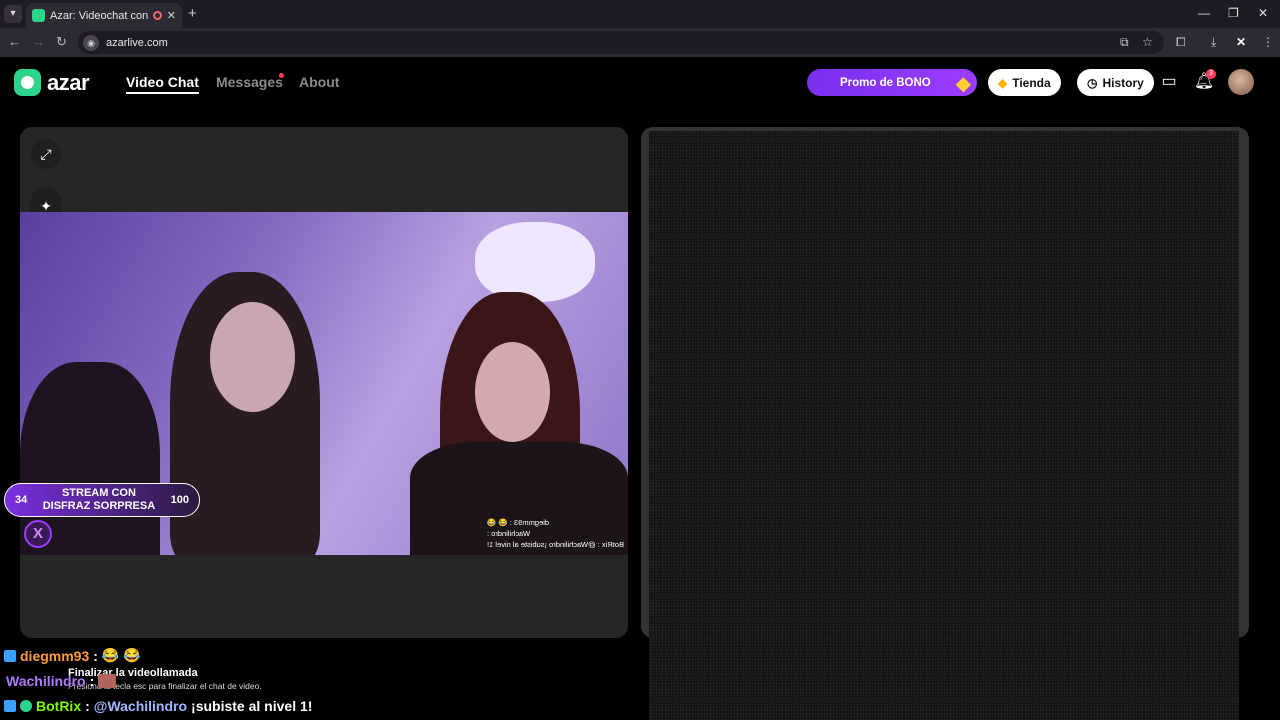 This screenshot has width=1280, height=720. I want to click on stream-x-badge: X, so click(38, 534).